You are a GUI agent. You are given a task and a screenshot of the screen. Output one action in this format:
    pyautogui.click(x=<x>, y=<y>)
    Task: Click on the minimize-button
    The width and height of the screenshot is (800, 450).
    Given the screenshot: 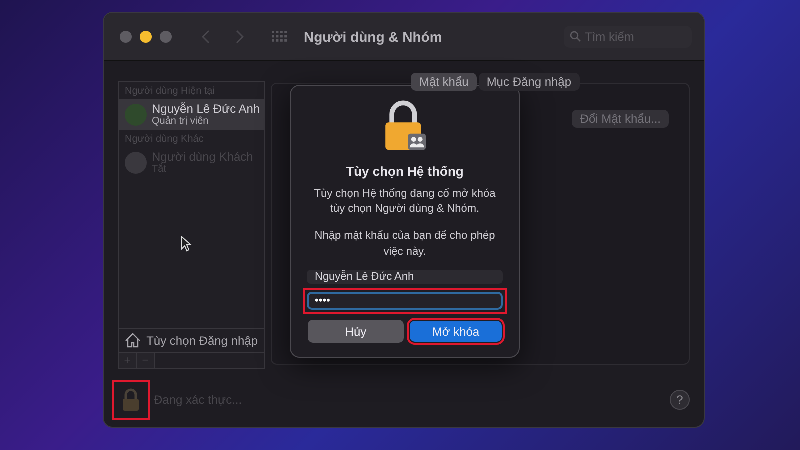 What is the action you would take?
    pyautogui.click(x=146, y=36)
    